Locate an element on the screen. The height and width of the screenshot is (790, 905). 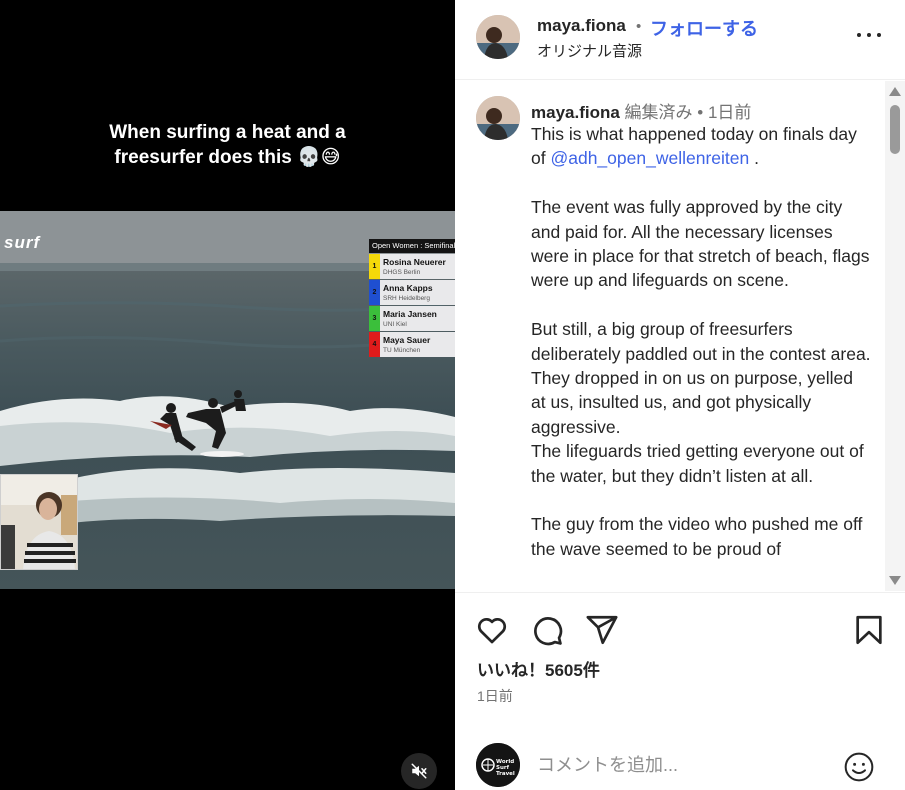
scoreboard-row: 4 Maya Sauer TU München is located at coordinates (412, 344).